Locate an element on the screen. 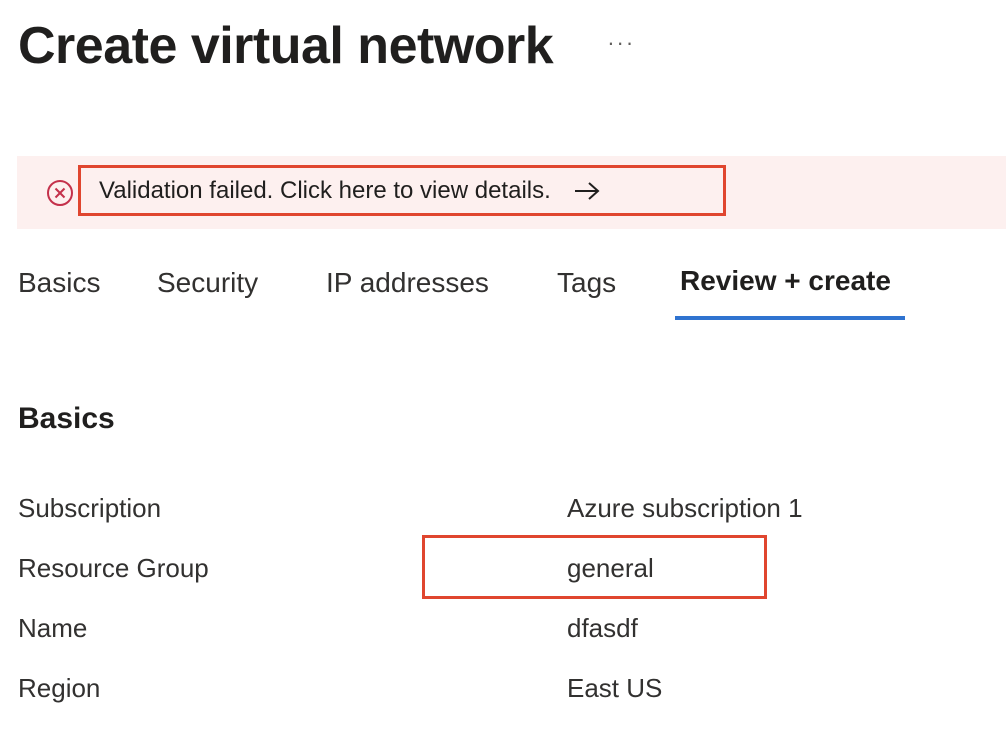 Image resolution: width=1006 pixels, height=740 pixels. tab-ip-addresses: IP addresses is located at coordinates (407, 283).